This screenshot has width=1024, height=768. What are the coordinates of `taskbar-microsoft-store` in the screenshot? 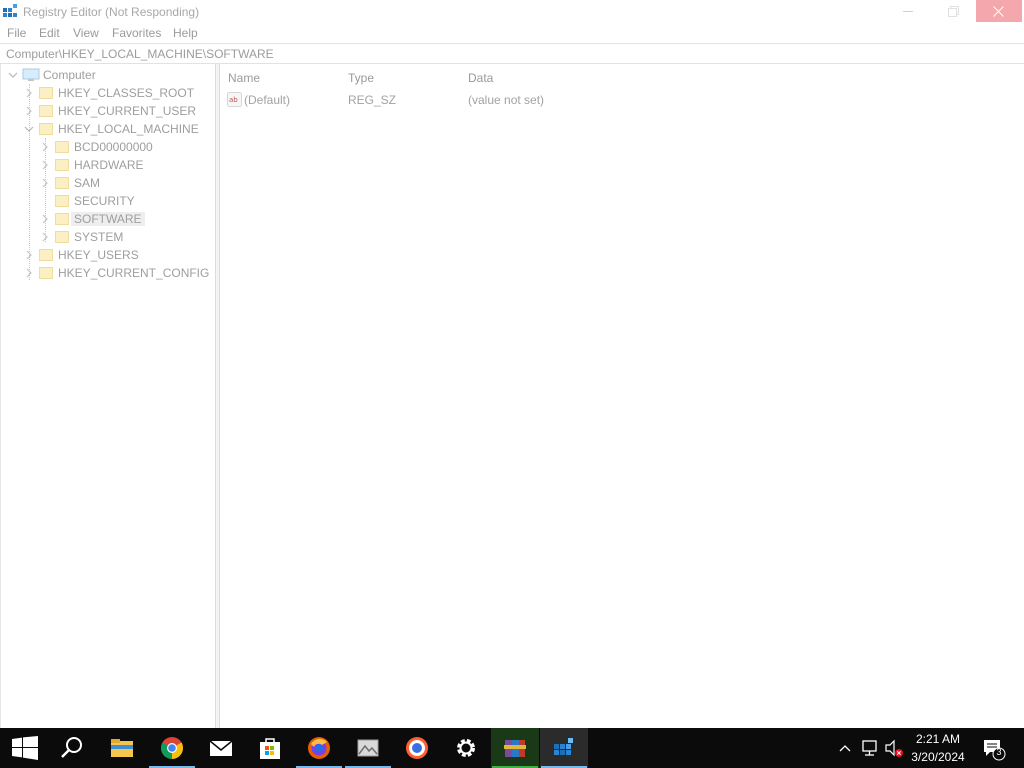 It's located at (270, 748).